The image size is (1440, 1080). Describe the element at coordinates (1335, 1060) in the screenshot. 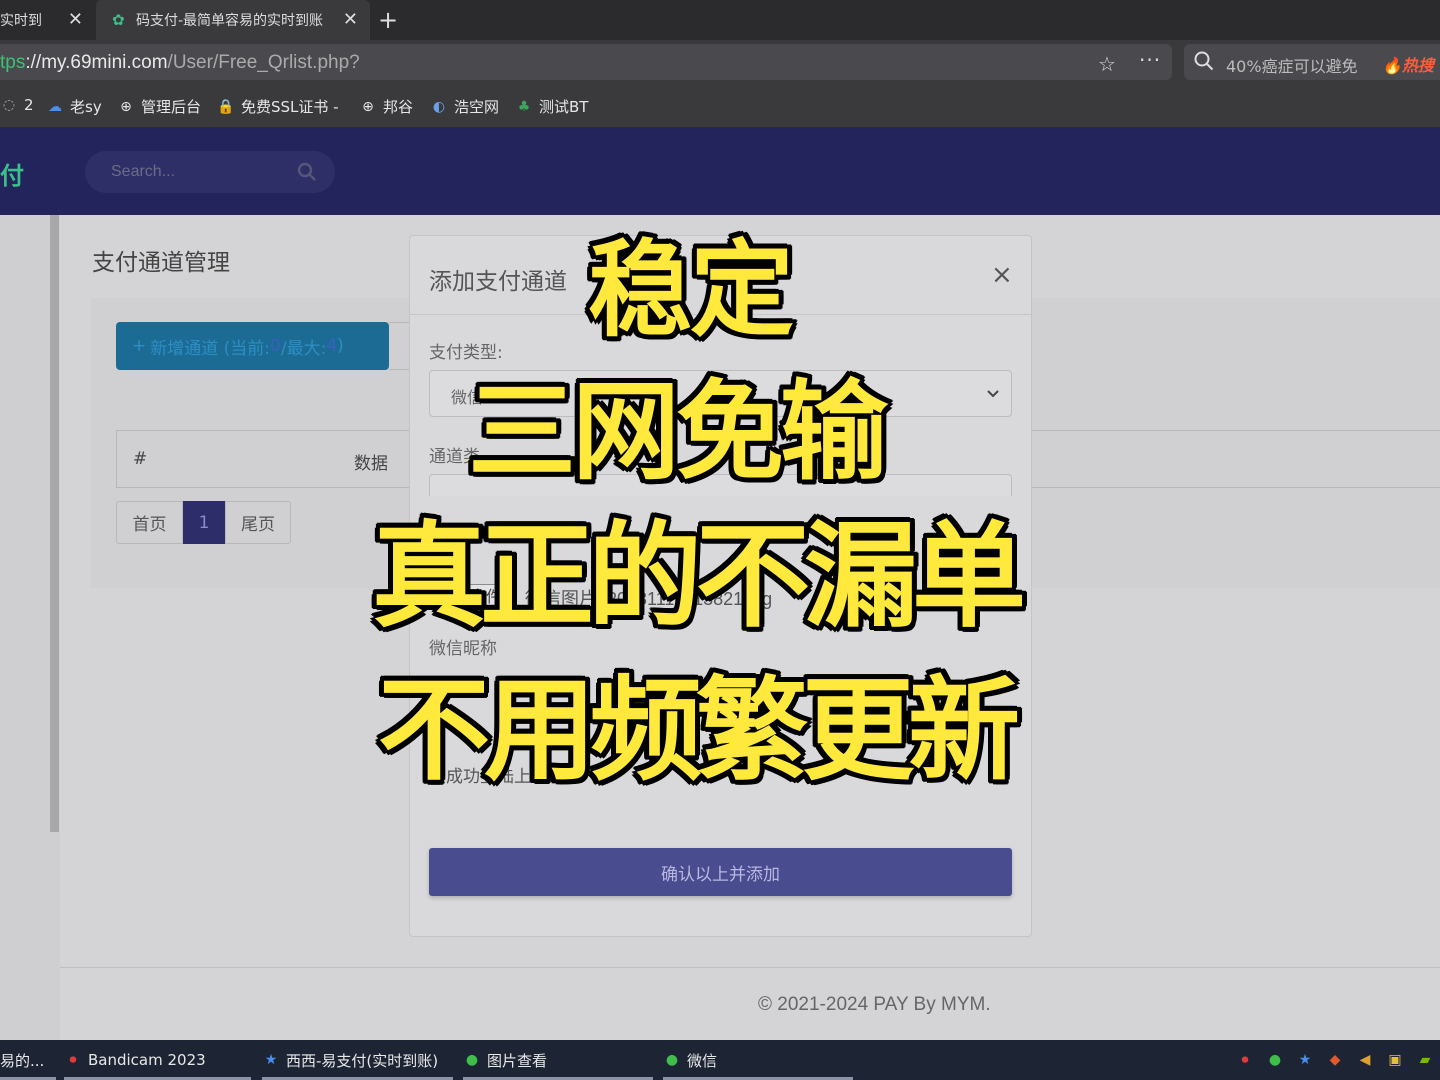

I see `app-icon: ◆` at that location.